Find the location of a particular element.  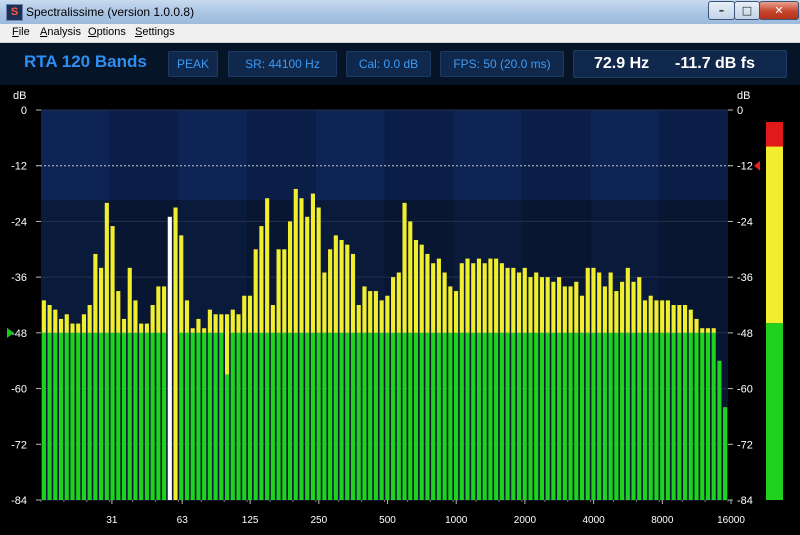

y-tick-label: -36 is located at coordinates (19, 278).